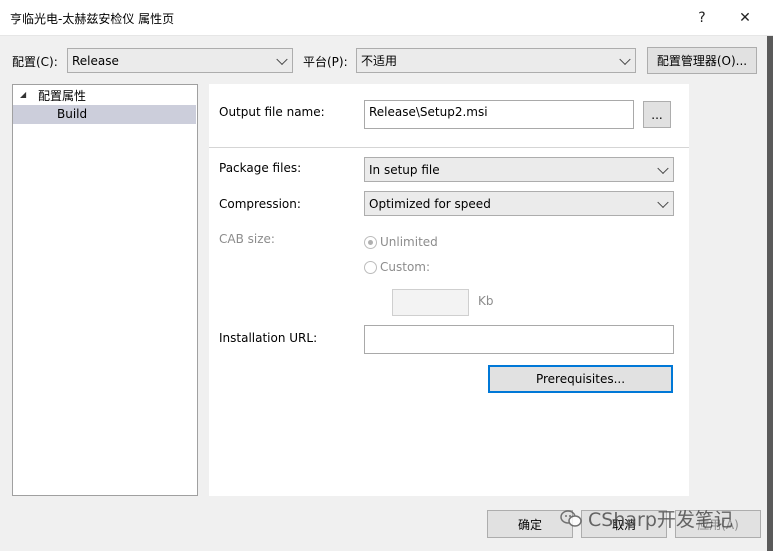  Describe the element at coordinates (23, 94) in the screenshot. I see `tree-expander-icon: ◢` at that location.